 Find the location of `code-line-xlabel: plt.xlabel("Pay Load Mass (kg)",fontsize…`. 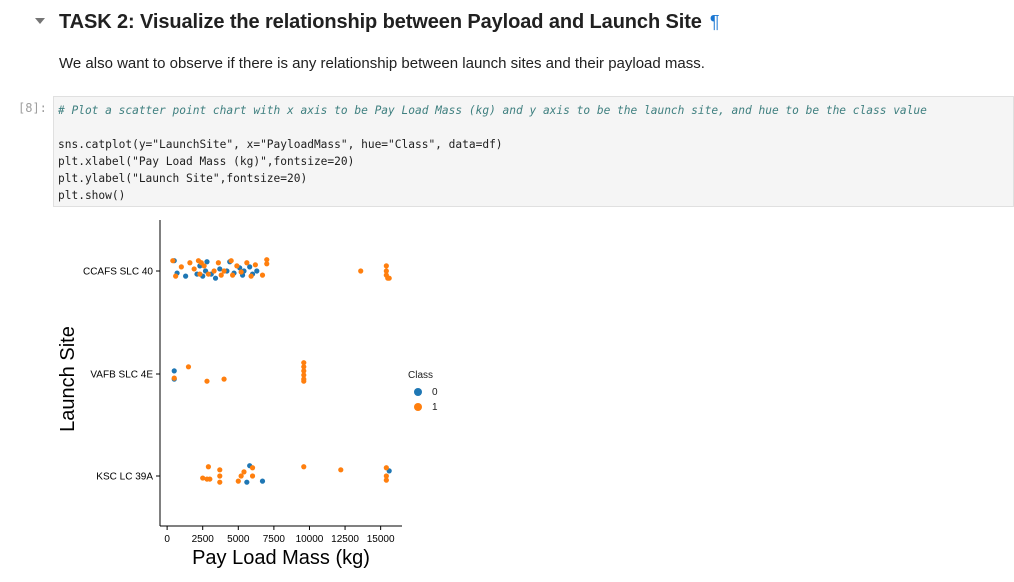

code-line-xlabel: plt.xlabel("Pay Load Mass (kg)",fontsize… is located at coordinates (206, 161).